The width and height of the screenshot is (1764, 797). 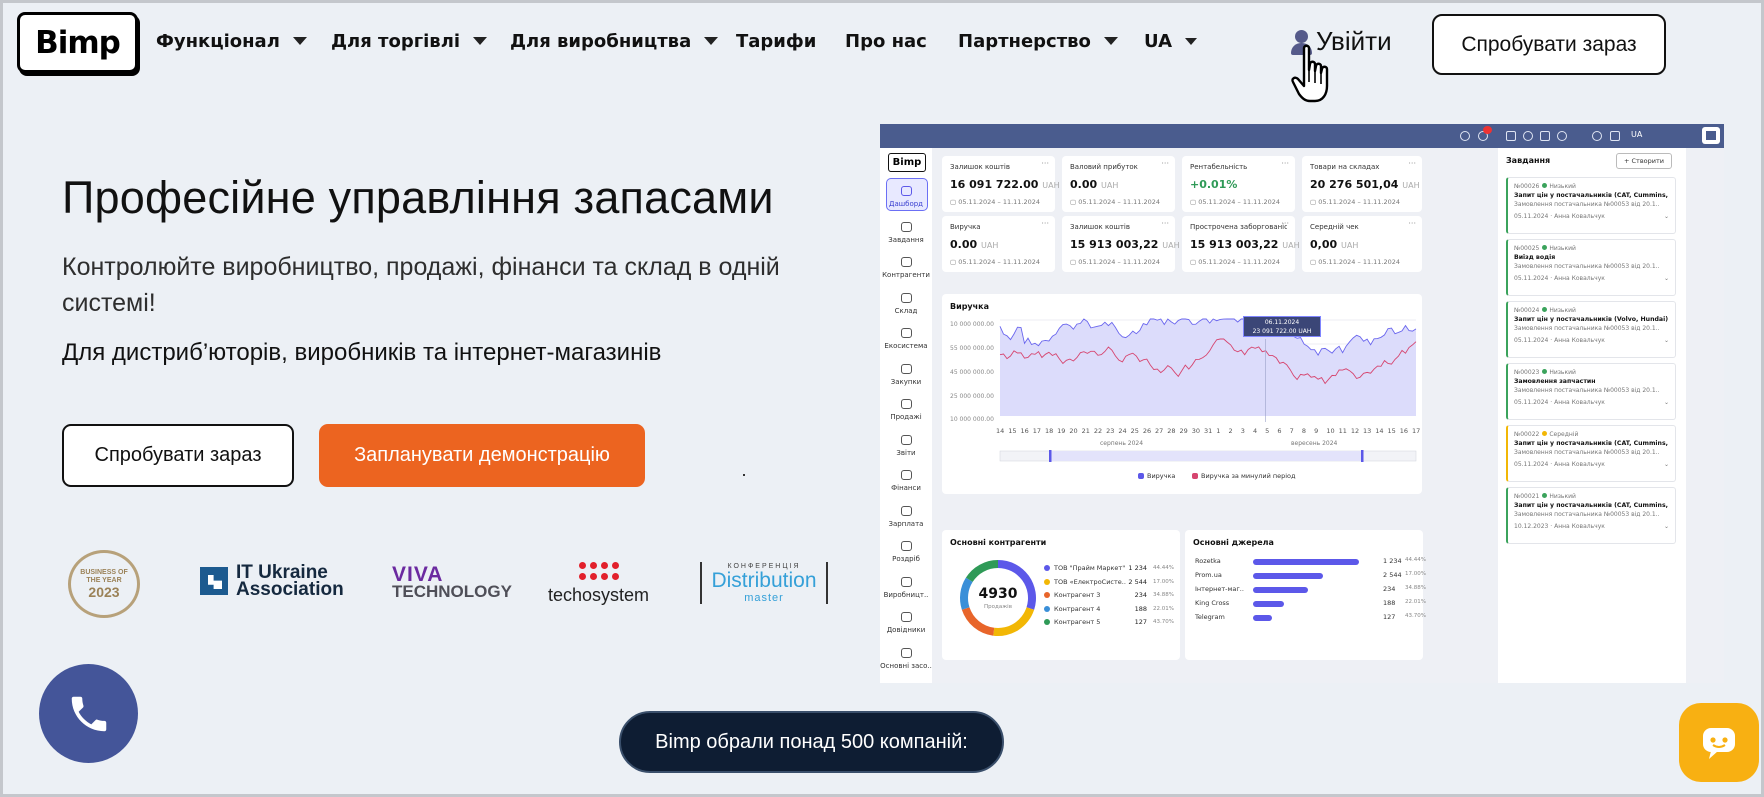 I want to click on counterparty-pct: 44.44%, so click(x=1163, y=568).